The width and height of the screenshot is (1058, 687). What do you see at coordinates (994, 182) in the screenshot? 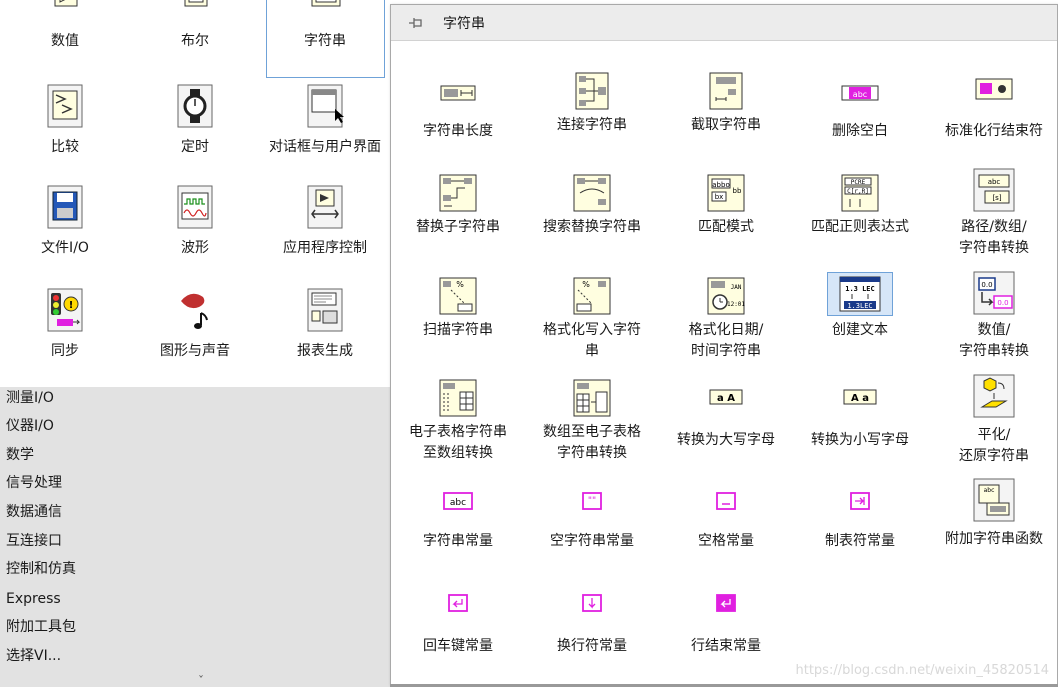
I see `svg-text: abc` at bounding box center [994, 182].